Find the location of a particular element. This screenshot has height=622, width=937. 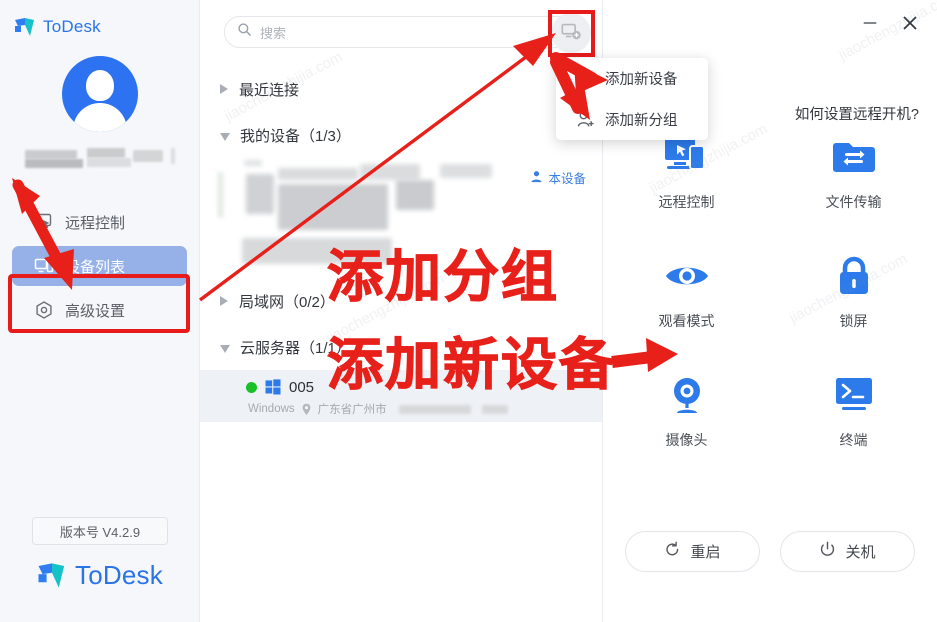

add-device-icon is located at coordinates (571, 33).